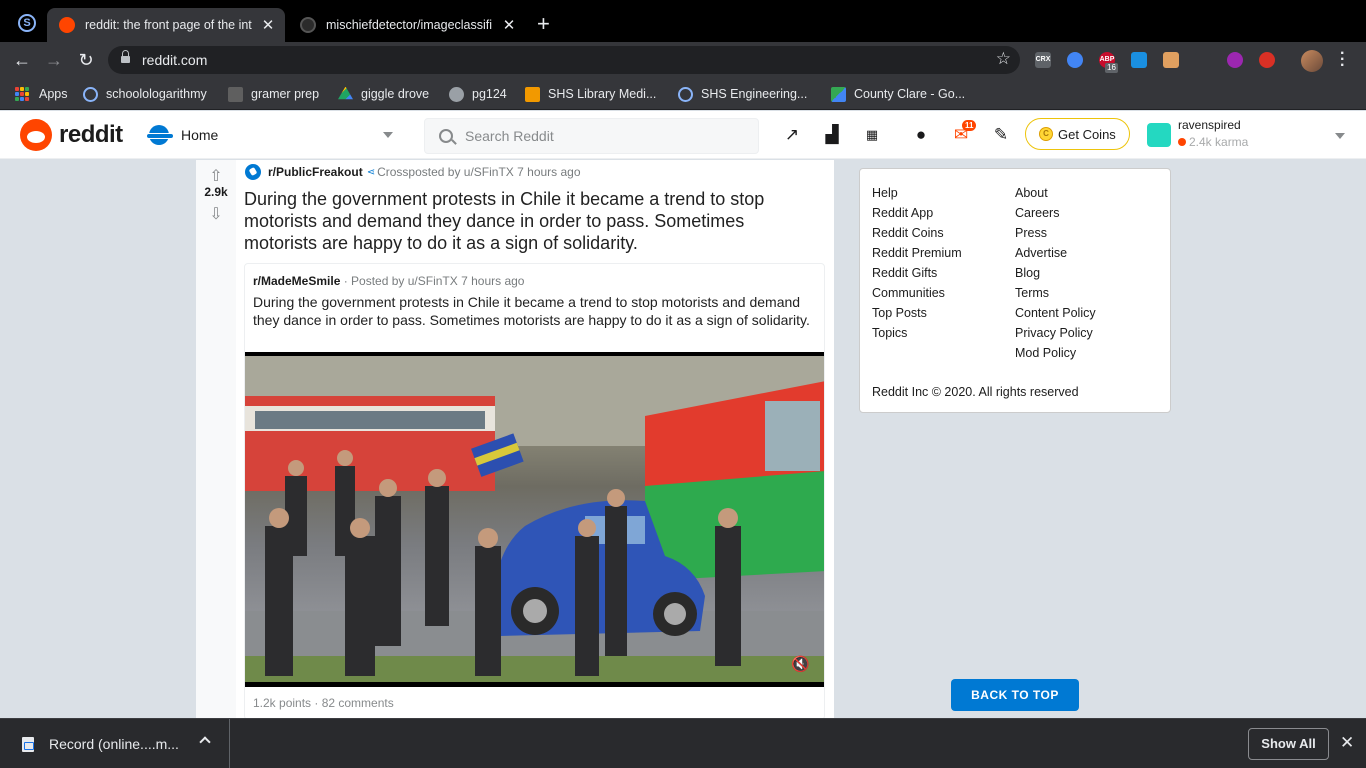 The image size is (1366, 768). Describe the element at coordinates (543, 24) in the screenshot. I see `new-tab-button: +` at that location.